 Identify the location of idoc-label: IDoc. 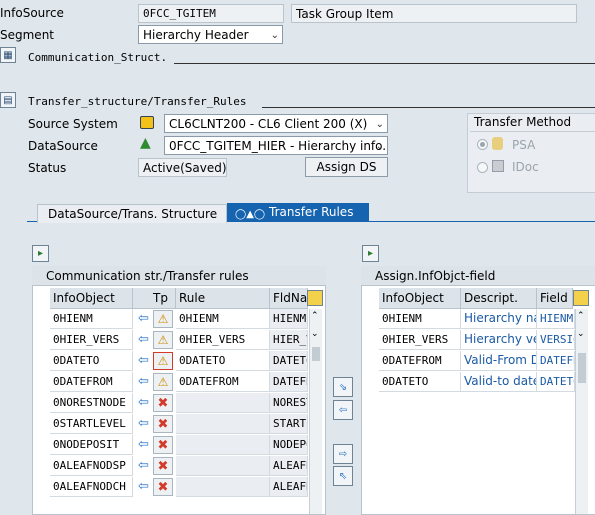
(525, 167).